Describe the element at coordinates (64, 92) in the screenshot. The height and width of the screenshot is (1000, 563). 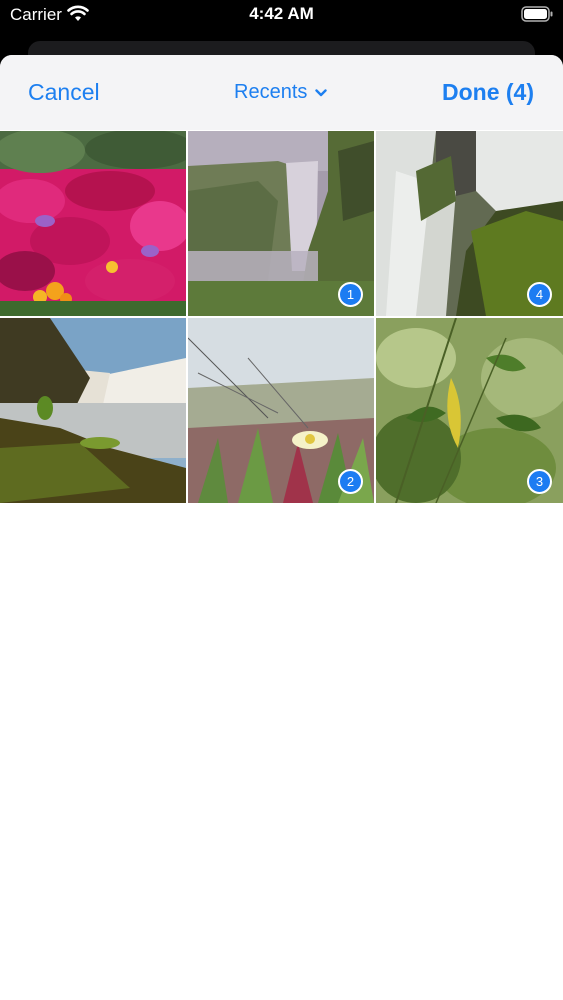
I see `cancel-button: Cancel` at that location.